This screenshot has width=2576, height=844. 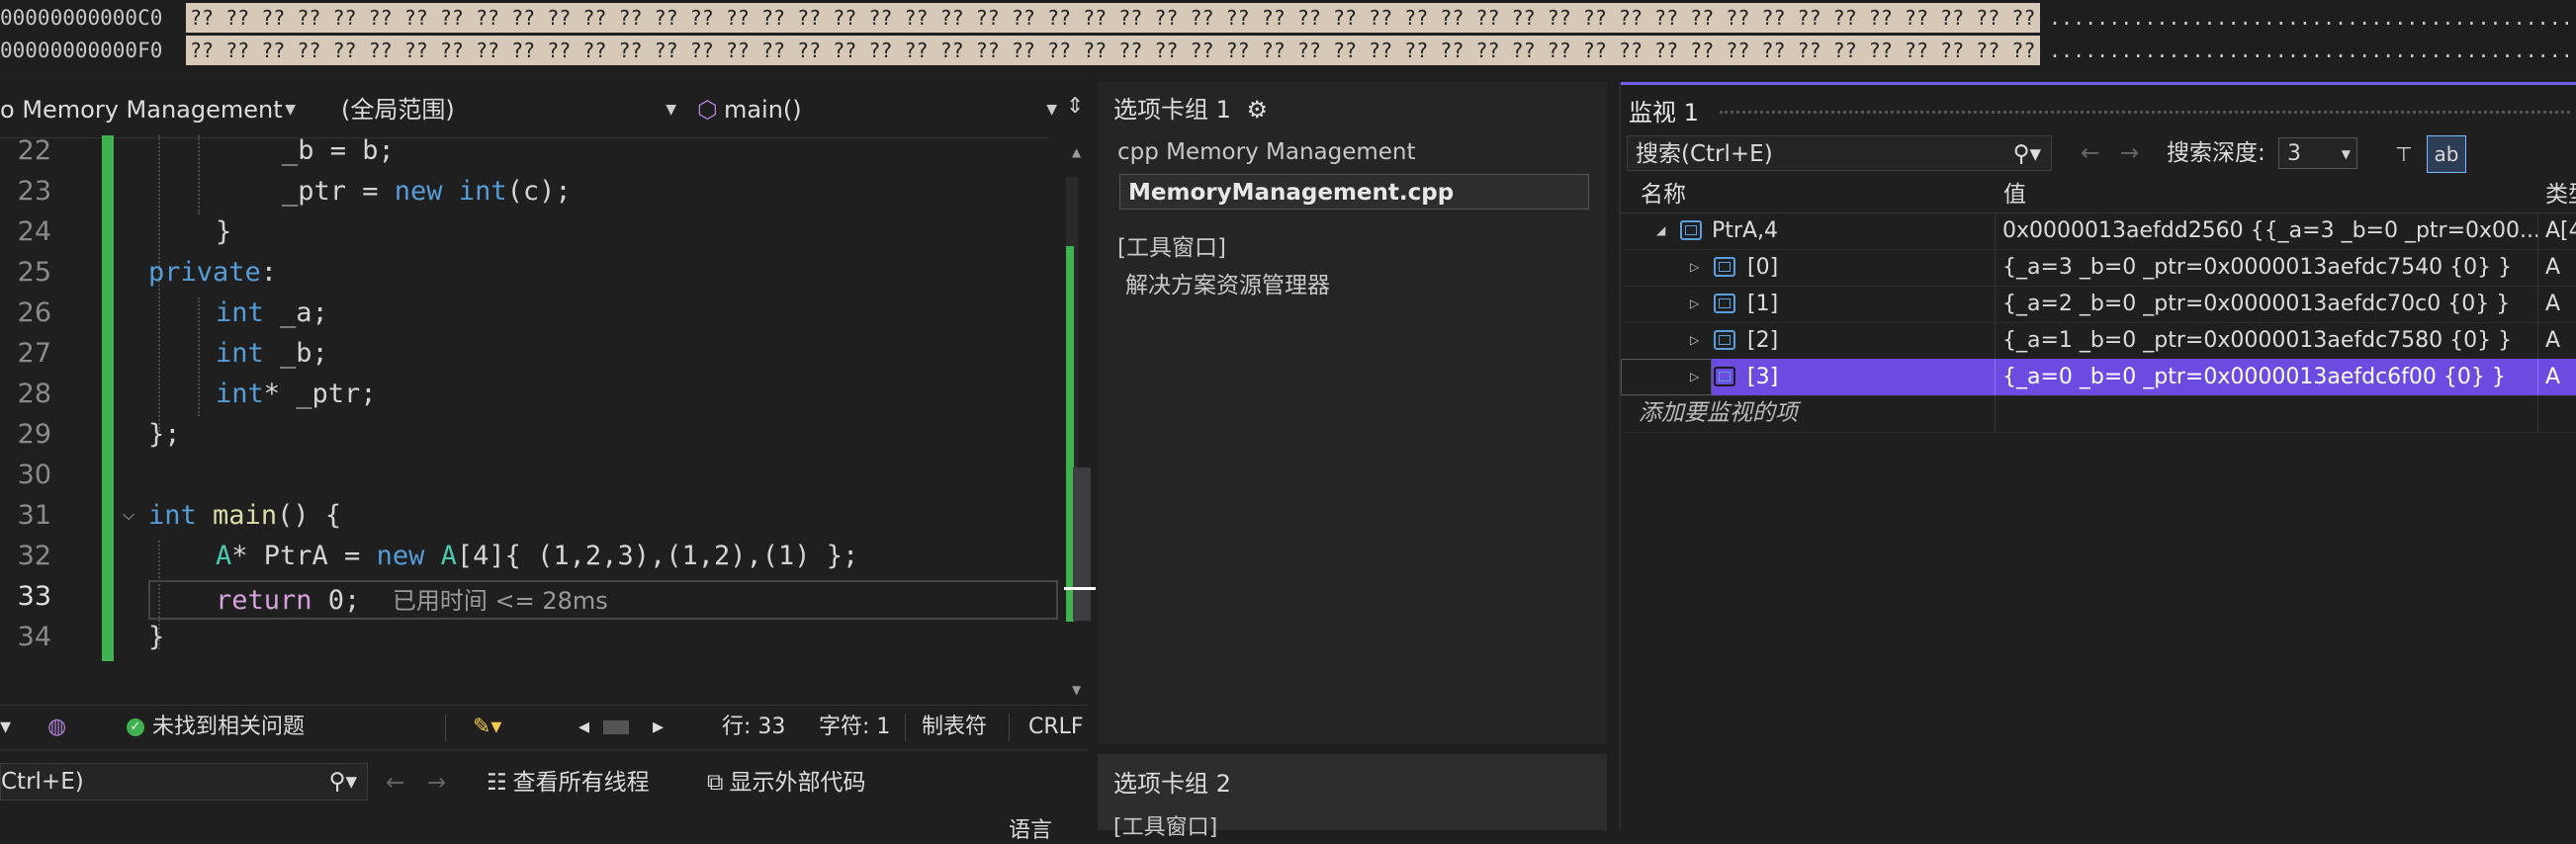 I want to click on open-file-item: MemoryManagement.cpp, so click(x=1354, y=192).